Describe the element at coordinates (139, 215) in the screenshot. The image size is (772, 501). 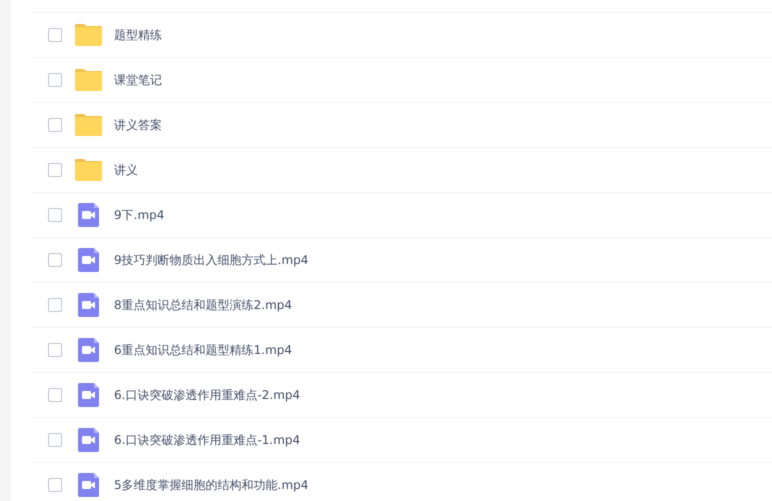
I see `file-name: 9下.mp4` at that location.